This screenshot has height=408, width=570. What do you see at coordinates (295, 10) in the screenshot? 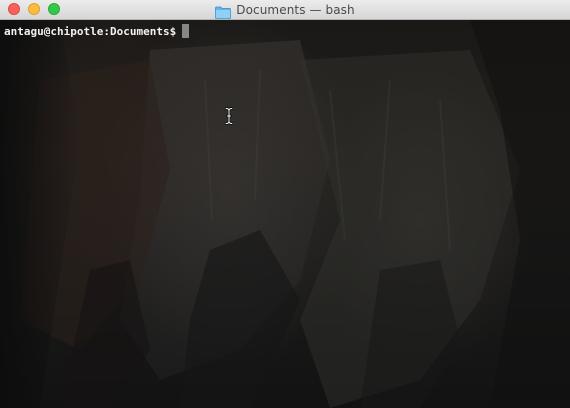
I see `window-title: Documents — bash` at bounding box center [295, 10].